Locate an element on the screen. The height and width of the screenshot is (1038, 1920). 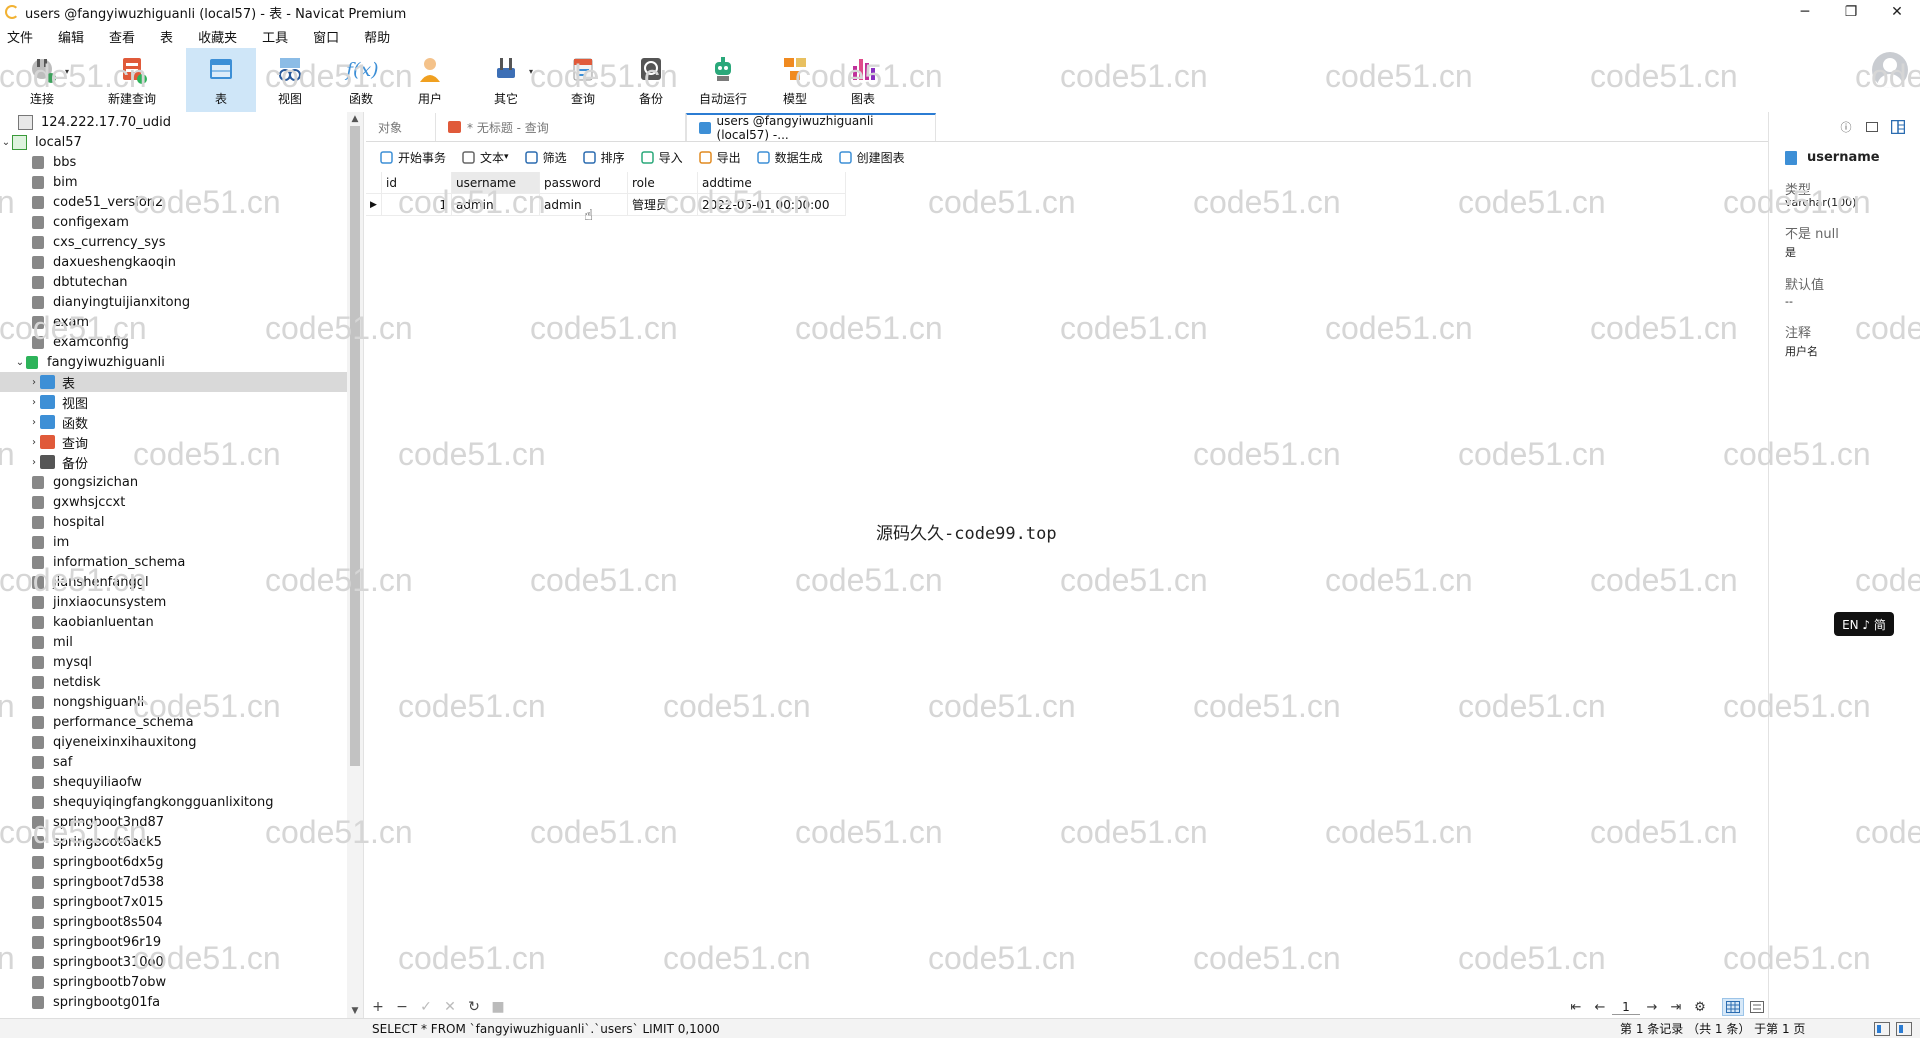
database-springboot8s504: springboot8s504 is located at coordinates (174, 922).